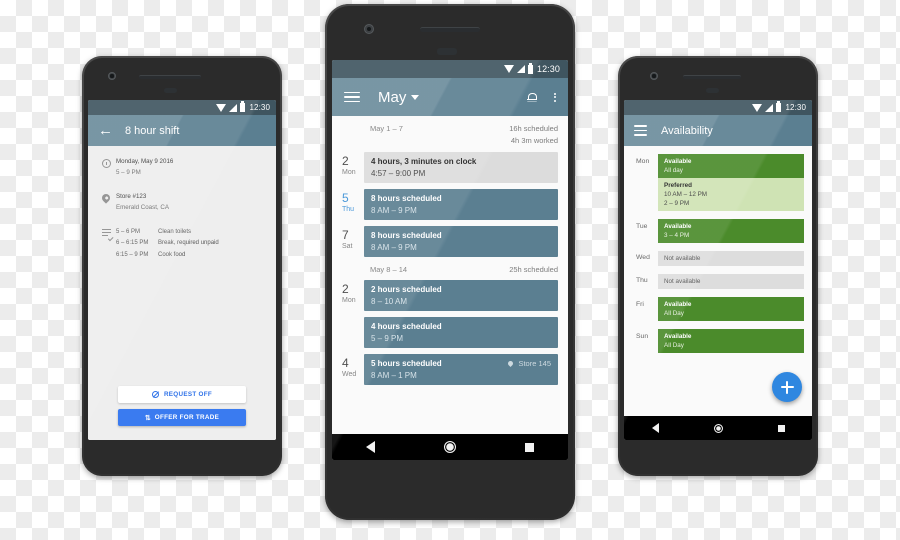 The image size is (900, 540). Describe the element at coordinates (461, 363) in the screenshot. I see `card-top-row: 5 hours scheduled Store 145` at that location.